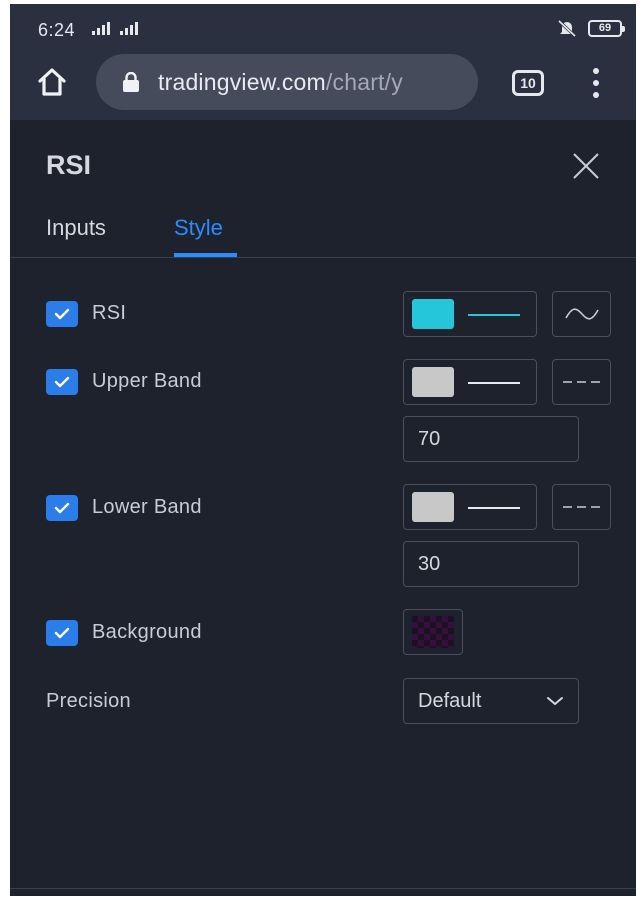  I want to click on background-checkbox, so click(62, 633).